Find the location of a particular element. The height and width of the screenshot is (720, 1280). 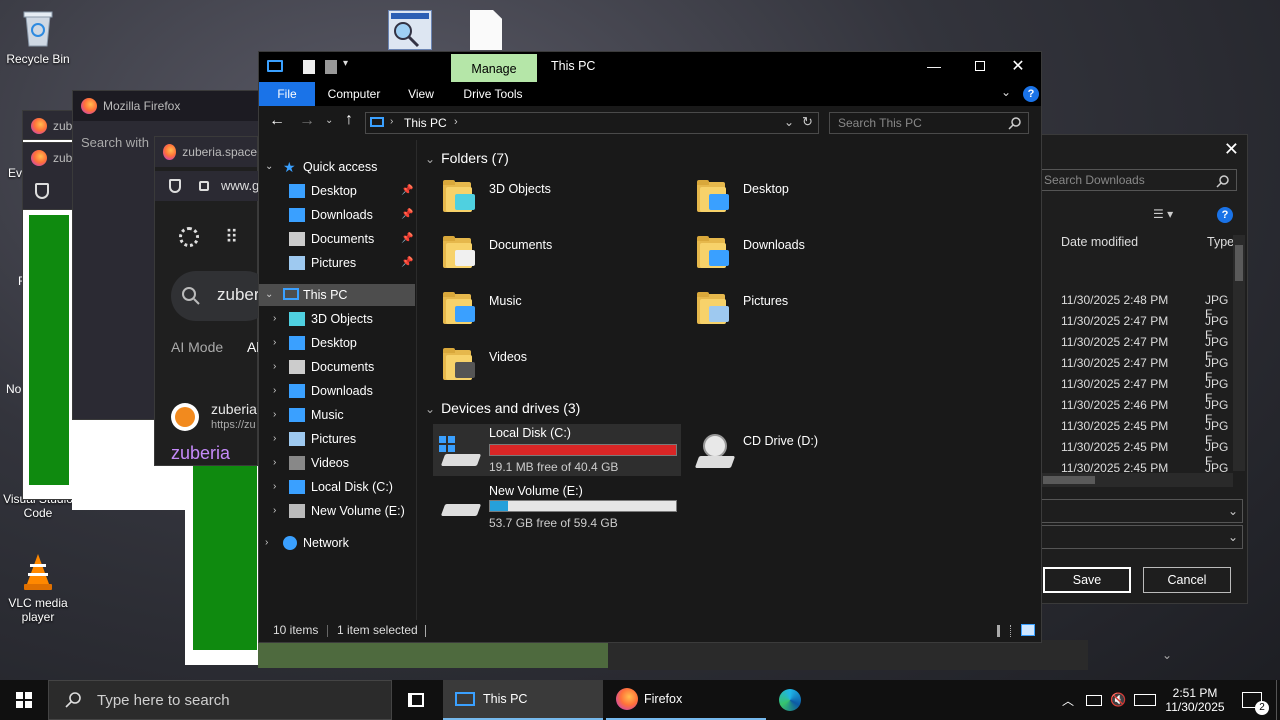

tiles-view-icon is located at coordinates (1028, 630).